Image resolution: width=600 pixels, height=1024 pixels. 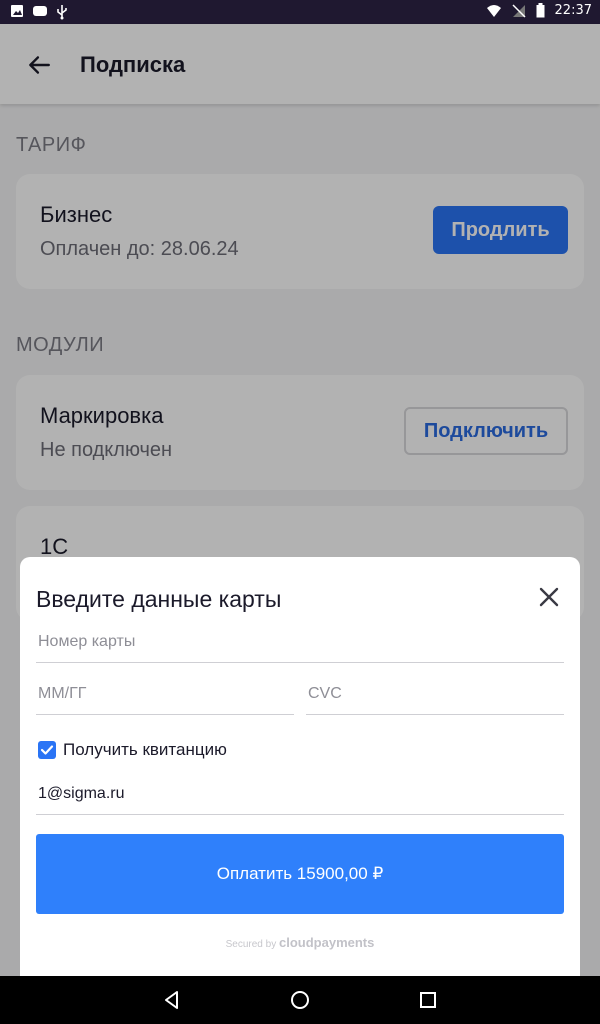 I want to click on pay-button: Оплатить 15900,00 ₽, so click(x=300, y=874).